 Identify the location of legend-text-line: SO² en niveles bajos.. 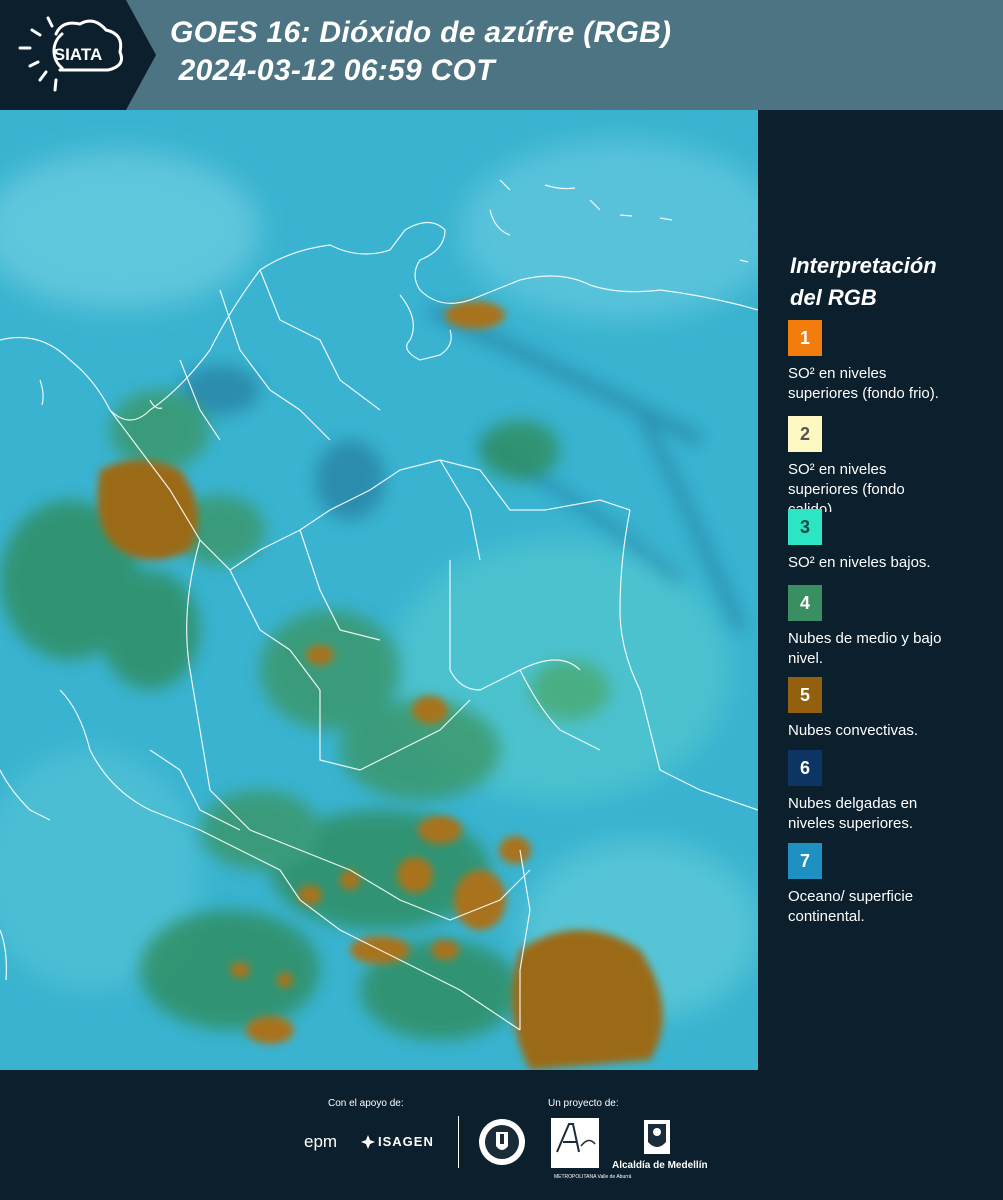
(859, 562).